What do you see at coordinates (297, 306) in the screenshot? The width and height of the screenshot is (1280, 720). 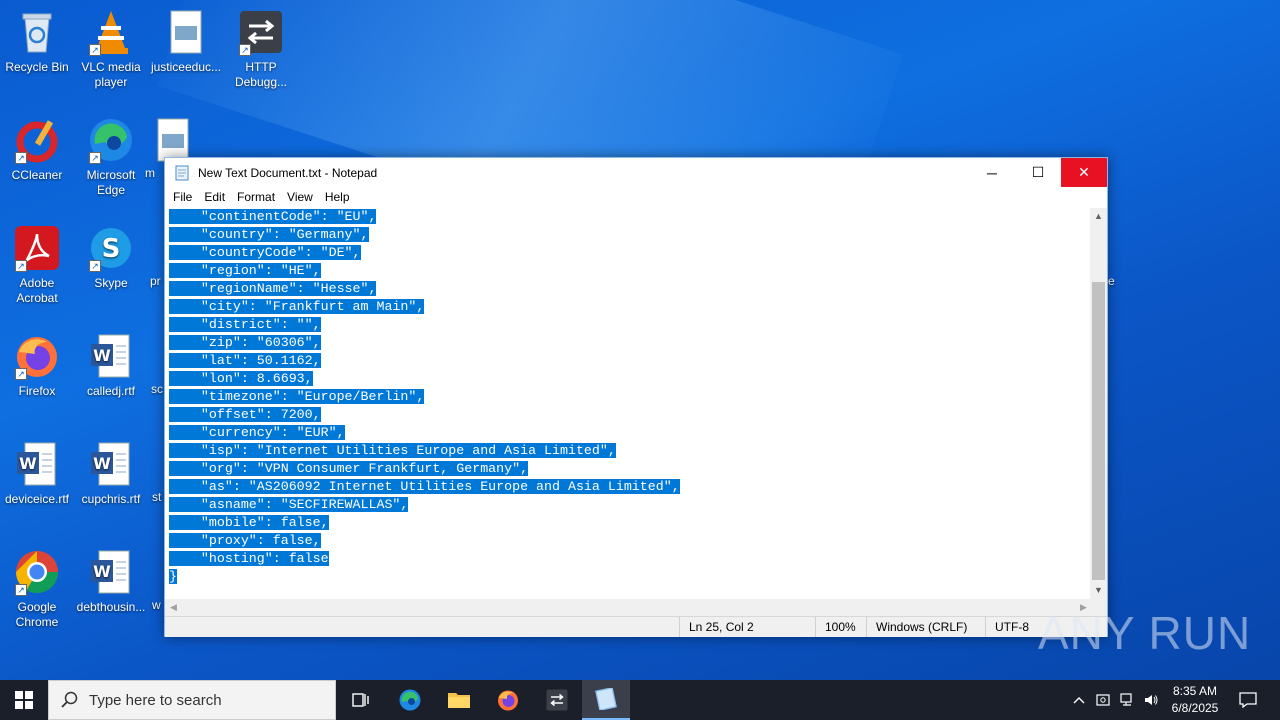 I see `selected-text: "city": "Frankfurt am Main",` at bounding box center [297, 306].